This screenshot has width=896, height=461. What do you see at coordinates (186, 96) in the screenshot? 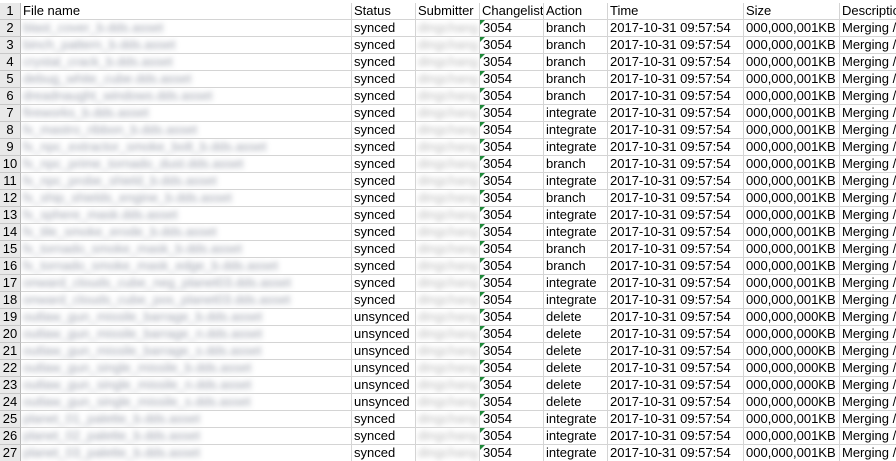
I see `file-name-cell: dreadnaught_windows.dds.asset` at bounding box center [186, 96].